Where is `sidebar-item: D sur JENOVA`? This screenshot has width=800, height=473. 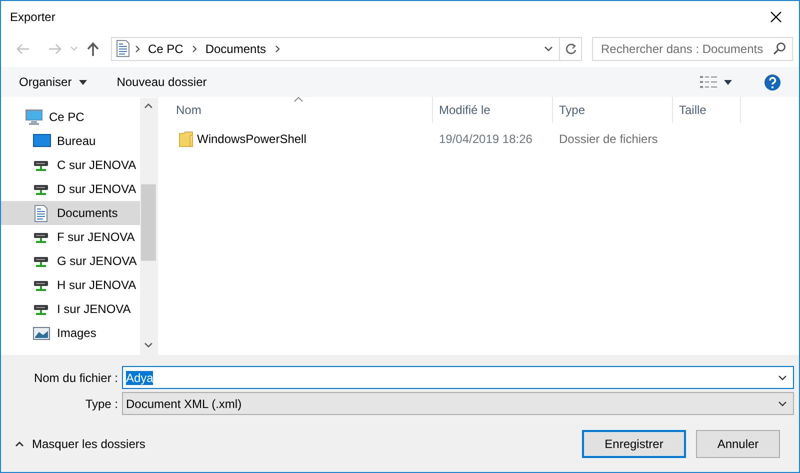
sidebar-item: D sur JENOVA is located at coordinates (70, 189).